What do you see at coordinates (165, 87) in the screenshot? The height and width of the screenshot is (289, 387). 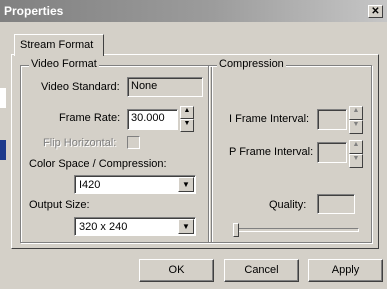 I see `video-standard-value: None` at bounding box center [165, 87].